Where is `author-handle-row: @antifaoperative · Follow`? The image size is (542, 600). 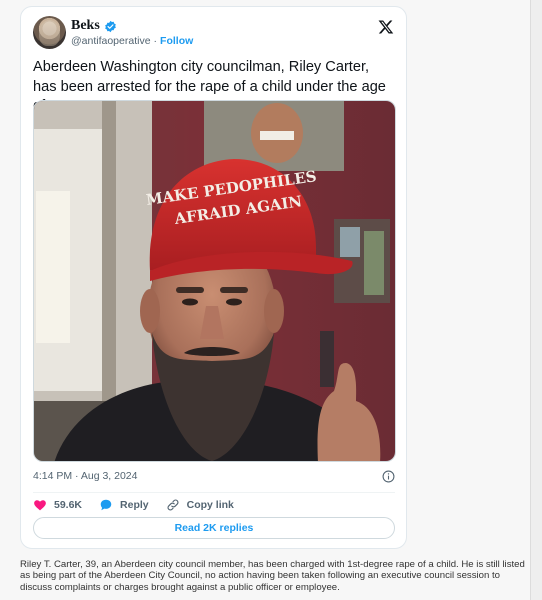 author-handle-row: @antifaoperative · Follow is located at coordinates (132, 41).